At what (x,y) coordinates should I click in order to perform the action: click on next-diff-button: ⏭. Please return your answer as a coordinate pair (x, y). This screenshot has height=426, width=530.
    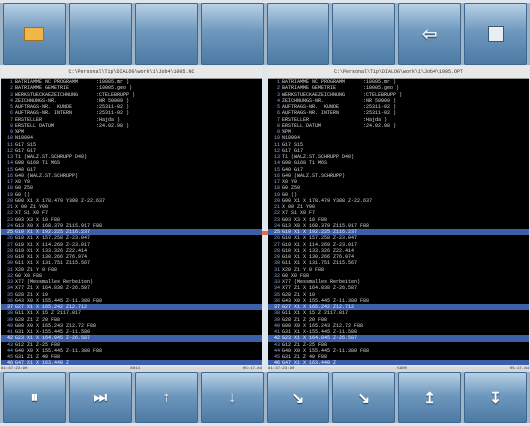
    Looking at the image, I should click on (100, 397).